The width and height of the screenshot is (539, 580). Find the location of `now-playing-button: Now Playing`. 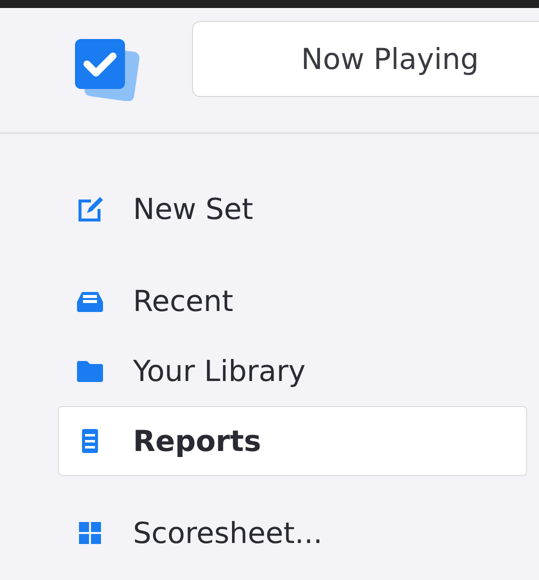

now-playing-button: Now Playing is located at coordinates (365, 59).